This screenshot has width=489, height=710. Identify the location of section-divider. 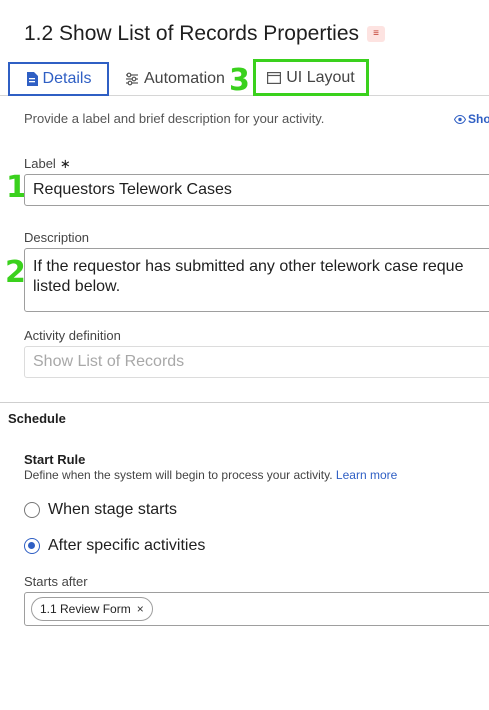
(244, 402).